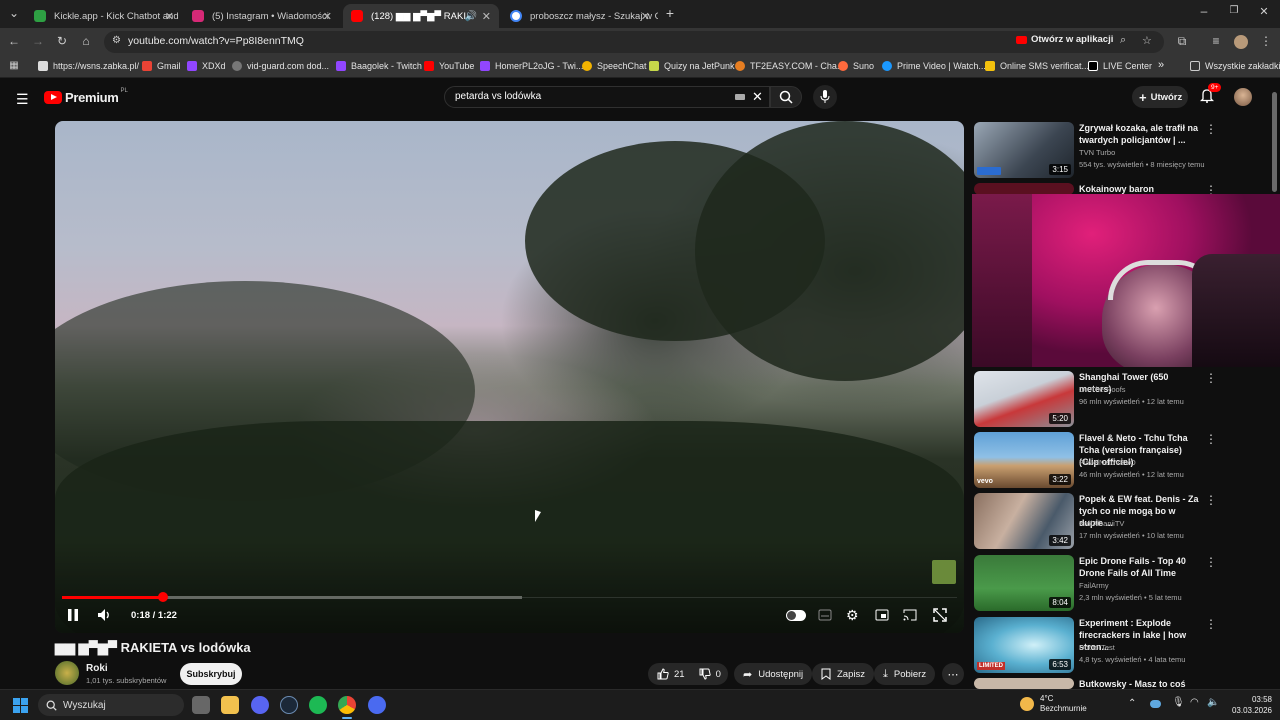  Describe the element at coordinates (882, 615) in the screenshot. I see `miniplayer-icon` at that location.